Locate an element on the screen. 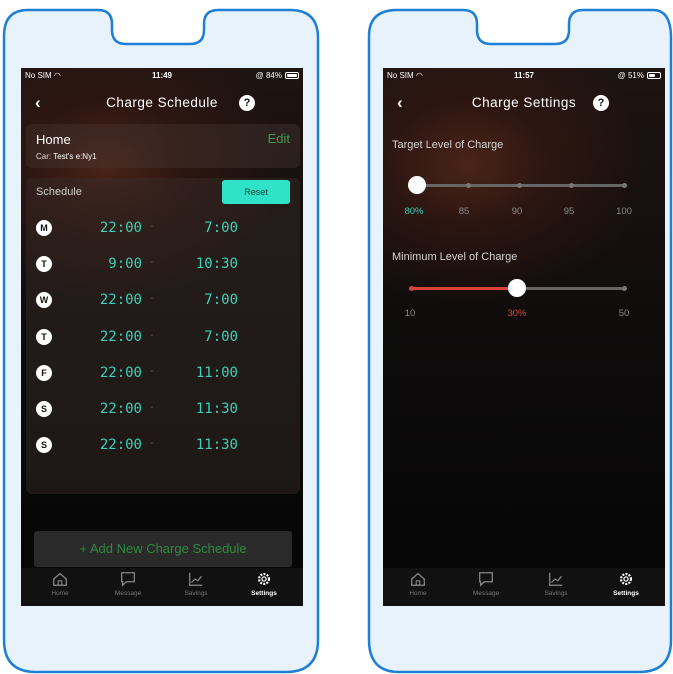 This screenshot has height=674, width=673. reset-button: Reset is located at coordinates (256, 192).